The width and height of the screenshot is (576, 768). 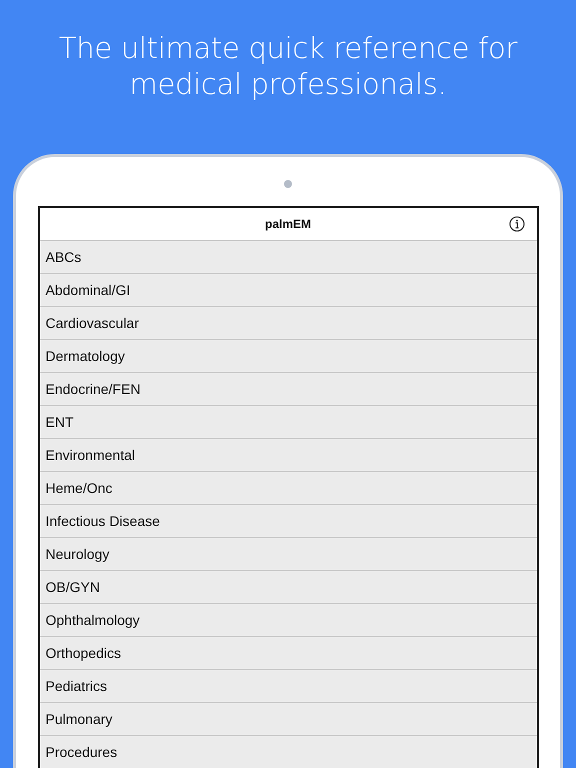 I want to click on info-icon, so click(x=516, y=224).